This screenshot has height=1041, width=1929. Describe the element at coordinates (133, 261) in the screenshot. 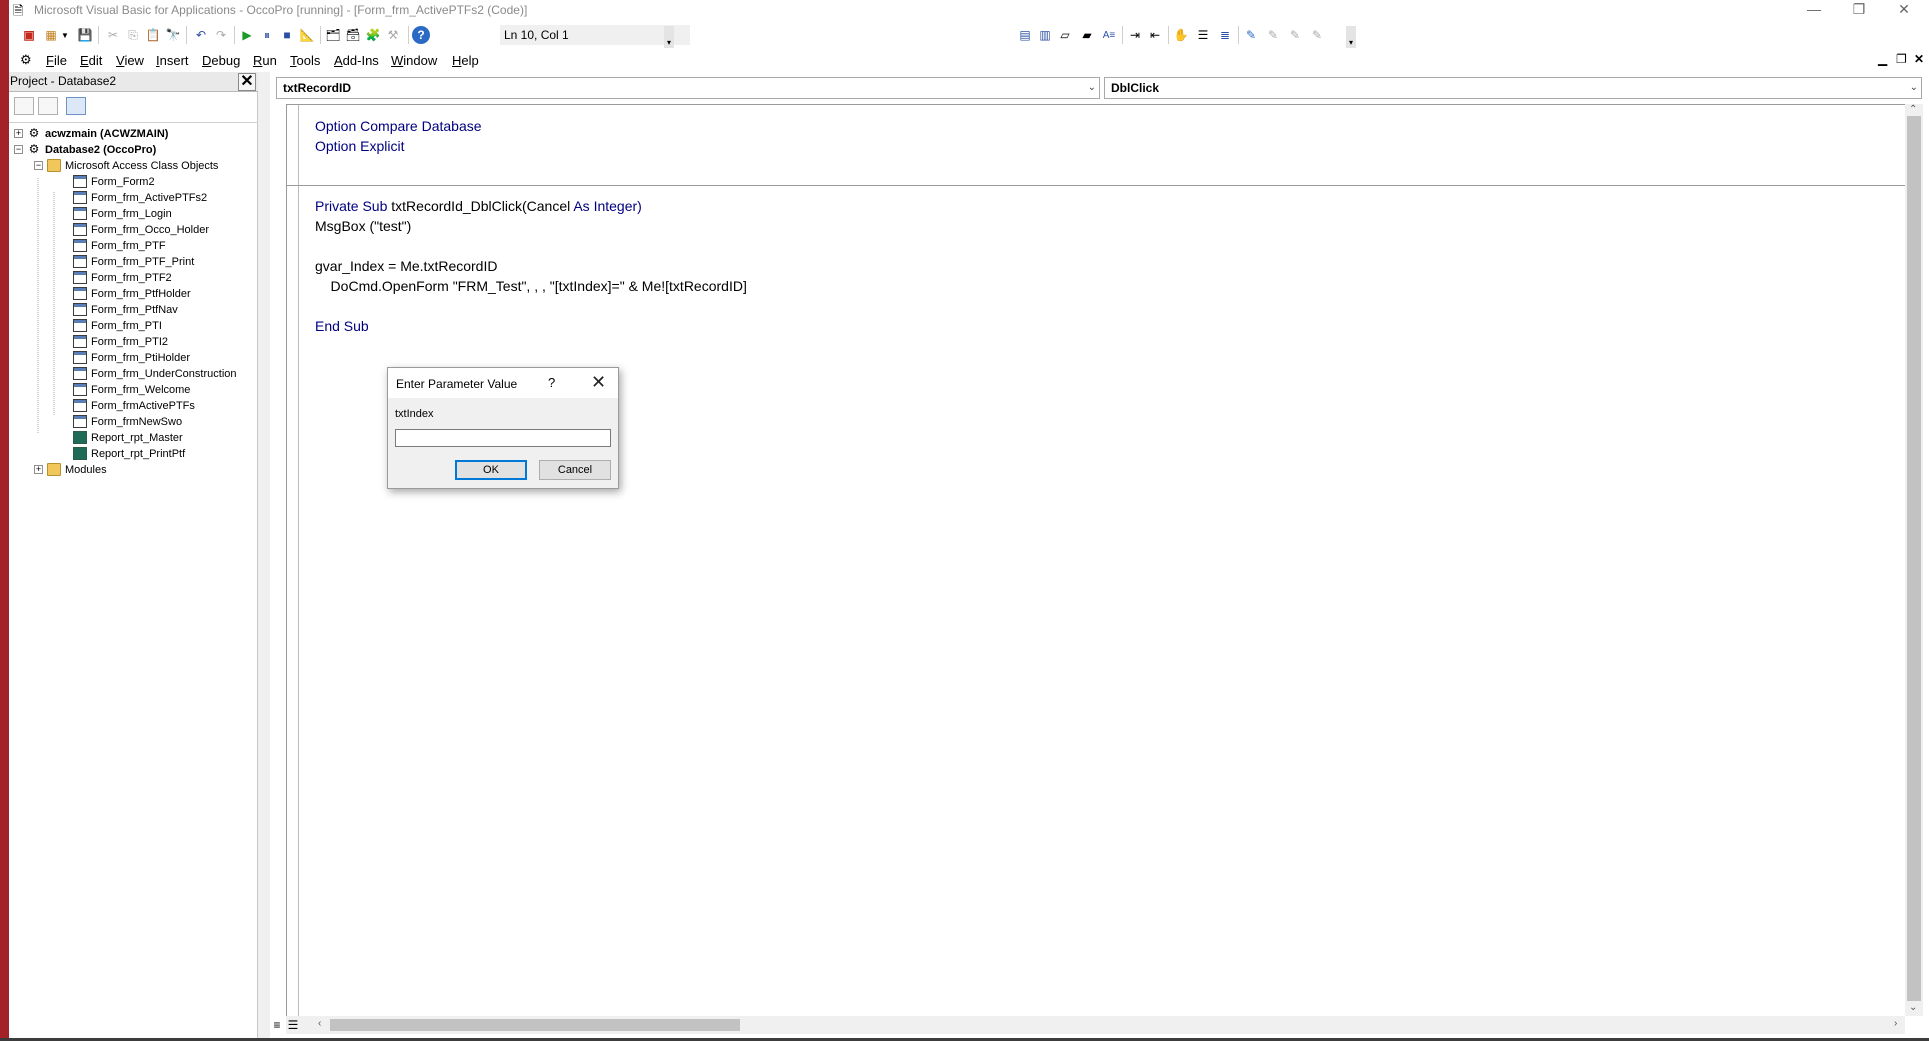

I see `tree-node-form: Form_frm_PTF_Print` at that location.